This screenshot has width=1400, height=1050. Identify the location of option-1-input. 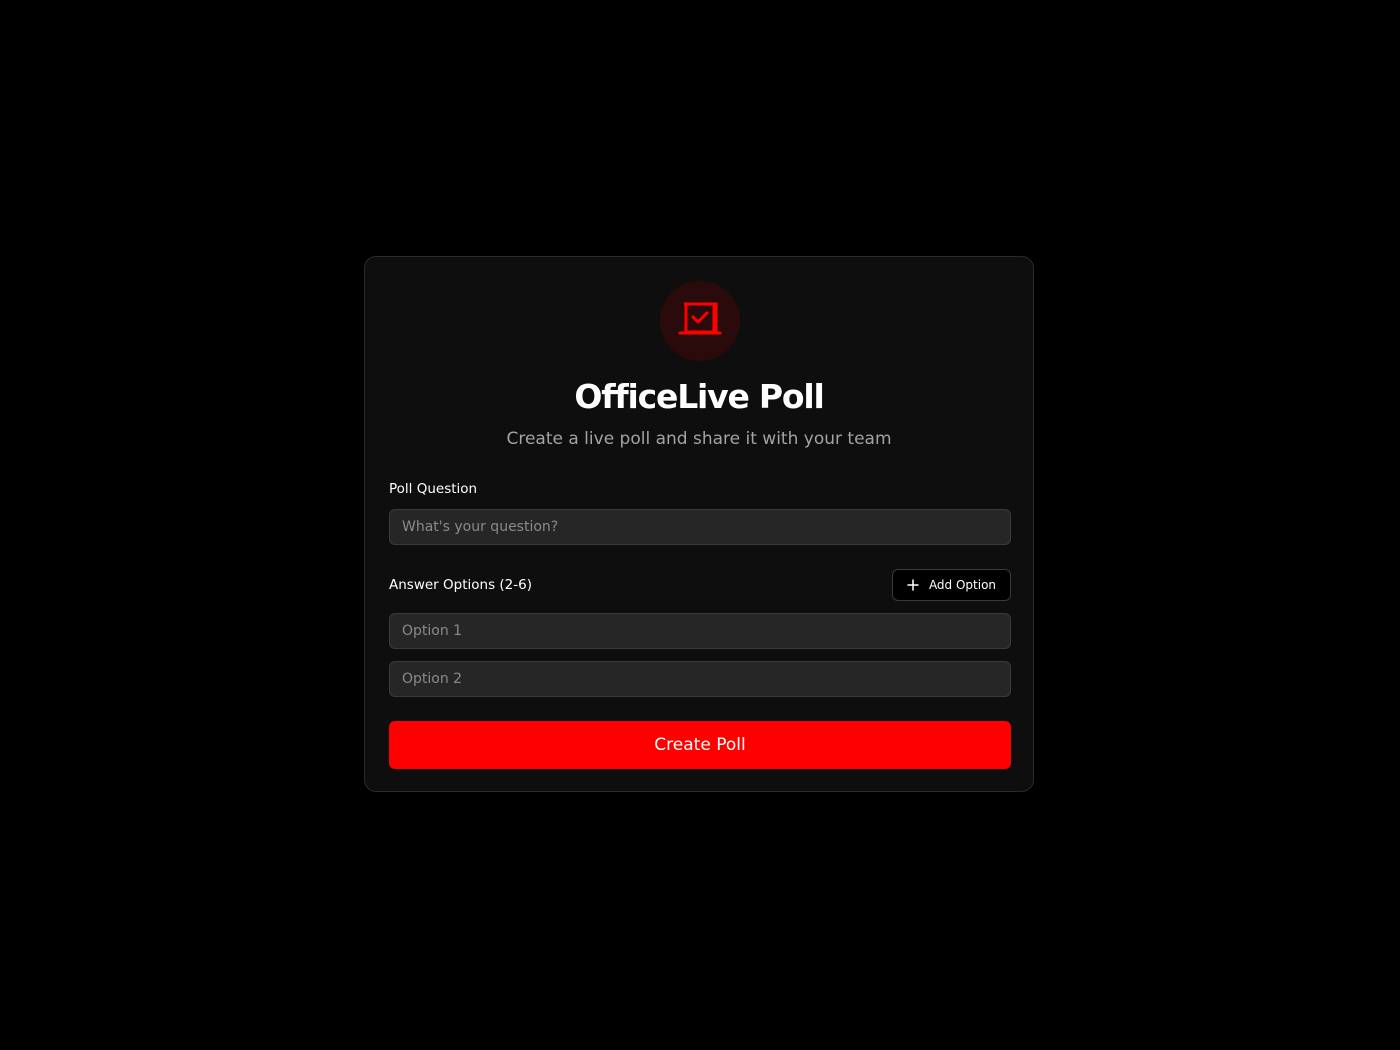
(700, 631).